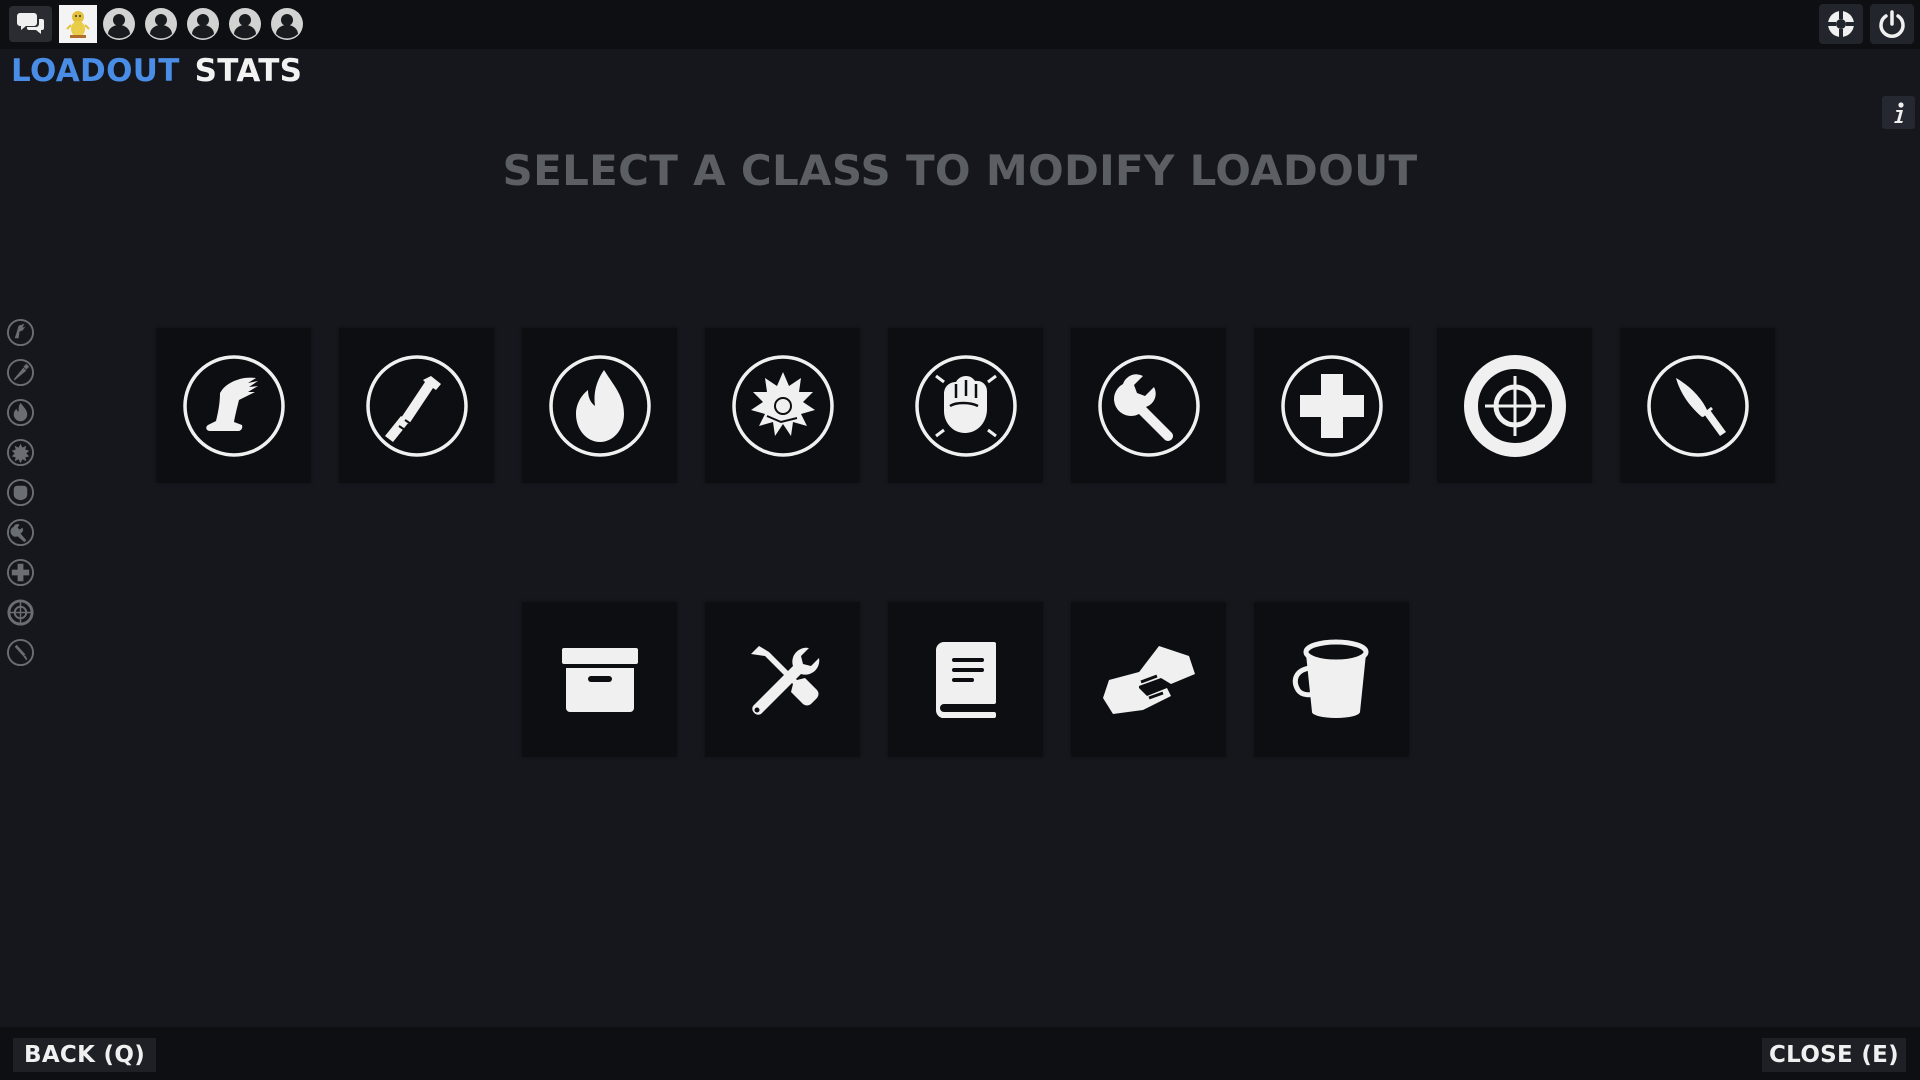 This screenshot has width=1920, height=1080. I want to click on power-icon, so click(1892, 24).